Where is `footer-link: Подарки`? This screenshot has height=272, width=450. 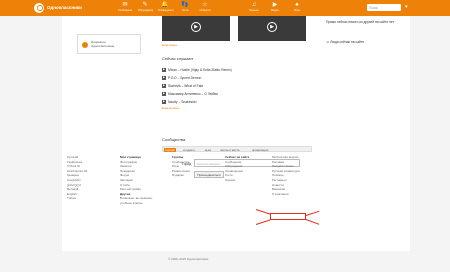
footer-link: Подарки is located at coordinates (181, 175).